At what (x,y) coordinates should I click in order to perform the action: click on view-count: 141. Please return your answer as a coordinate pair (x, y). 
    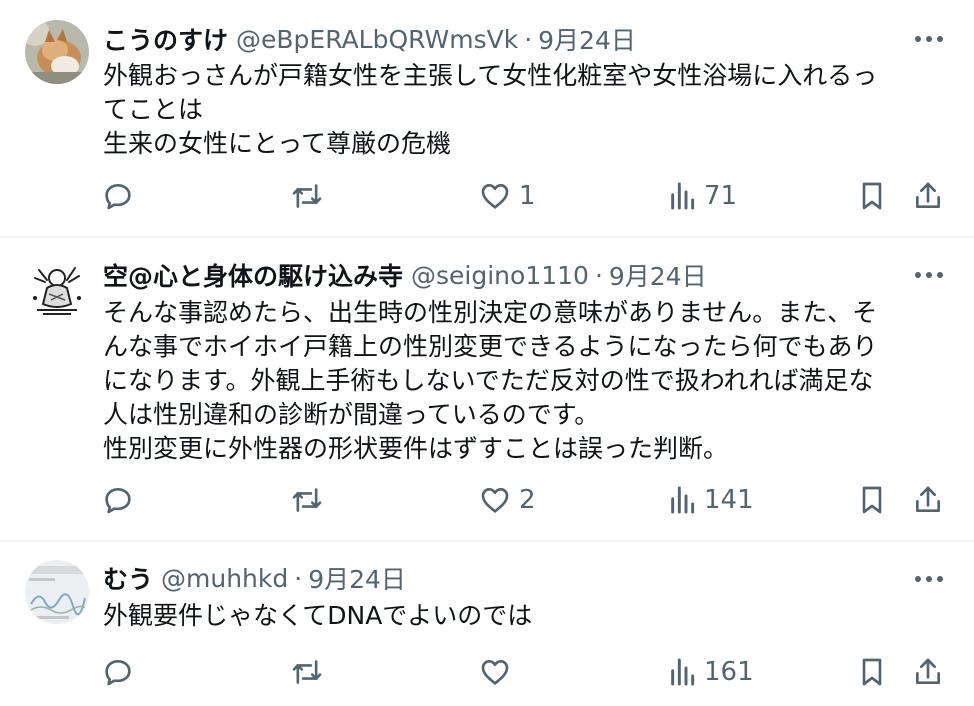
    Looking at the image, I should click on (729, 500).